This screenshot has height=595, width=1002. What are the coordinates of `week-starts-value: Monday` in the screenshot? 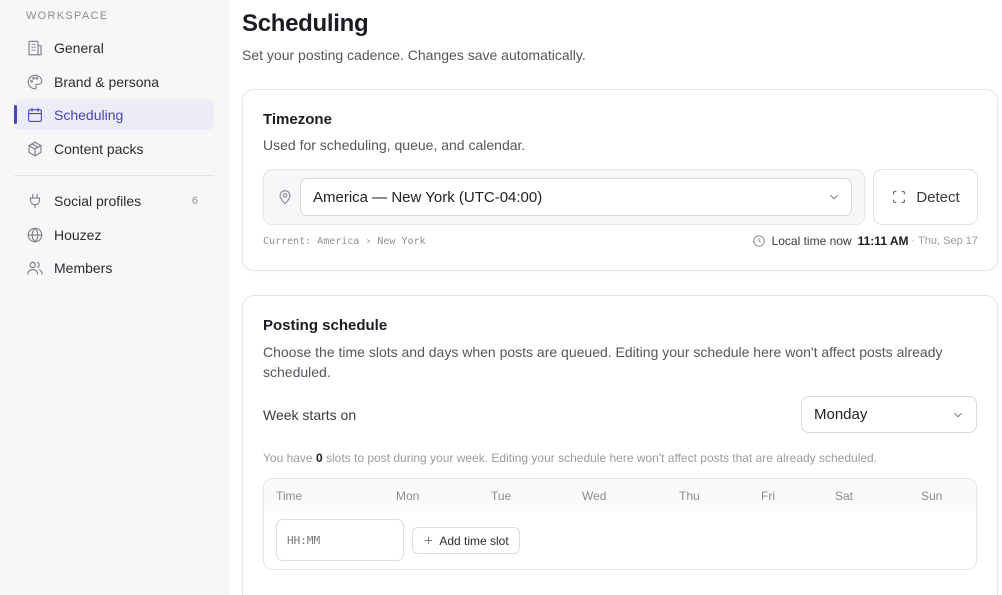 It's located at (841, 414).